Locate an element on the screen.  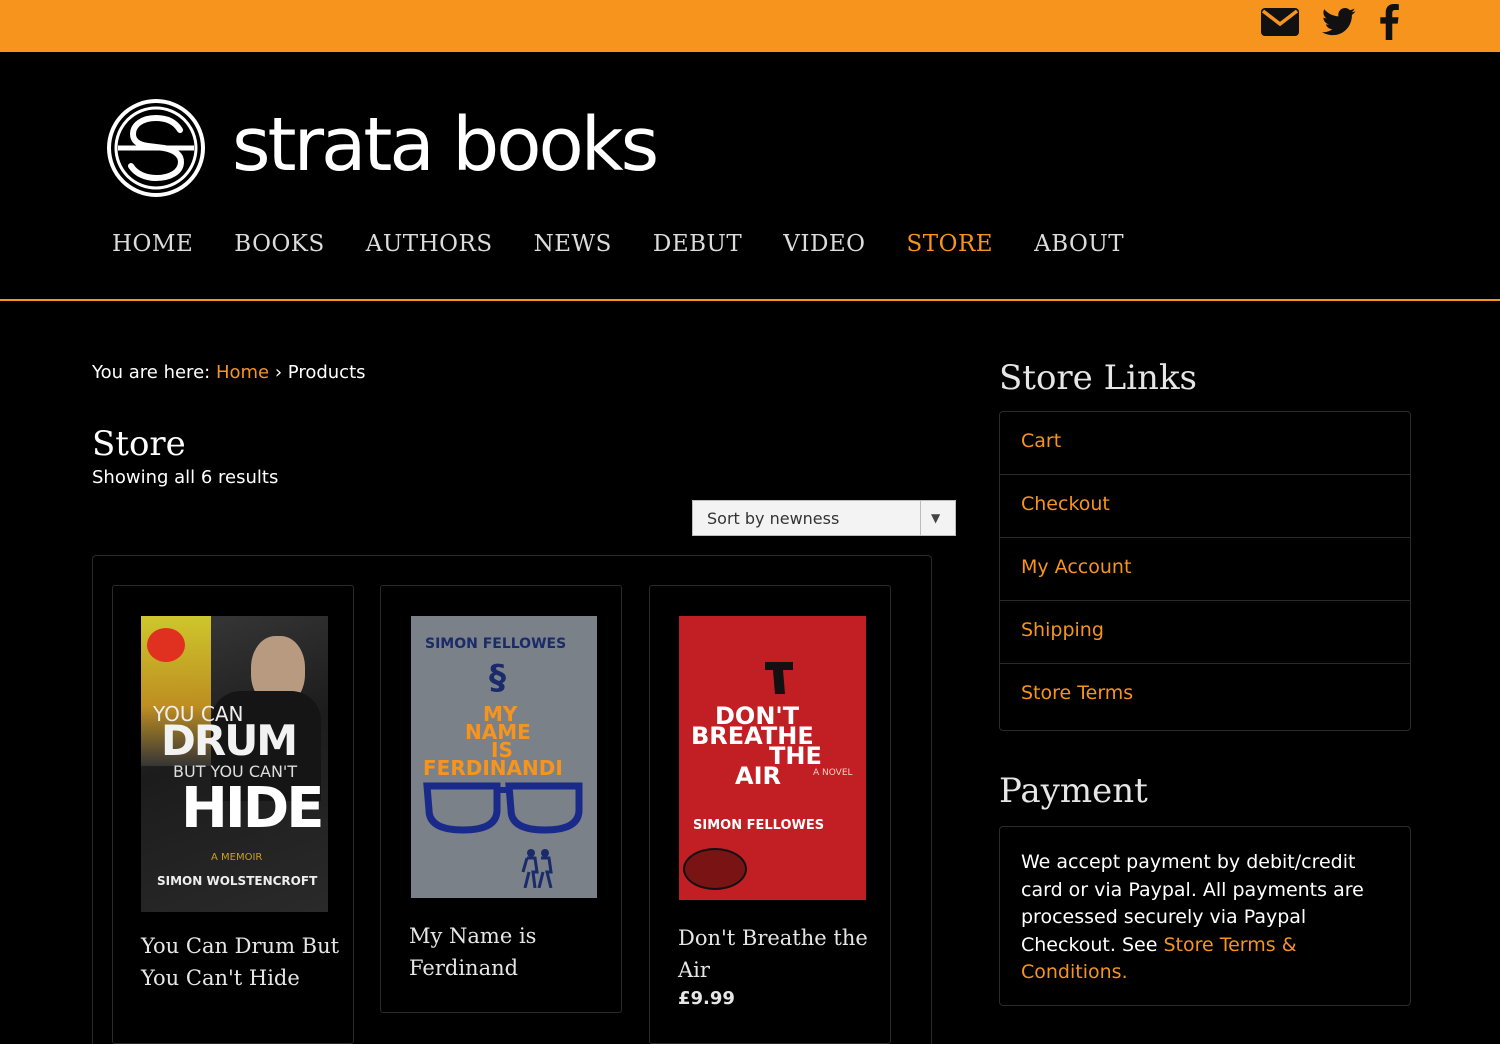
figures-icon is located at coordinates (537, 868).